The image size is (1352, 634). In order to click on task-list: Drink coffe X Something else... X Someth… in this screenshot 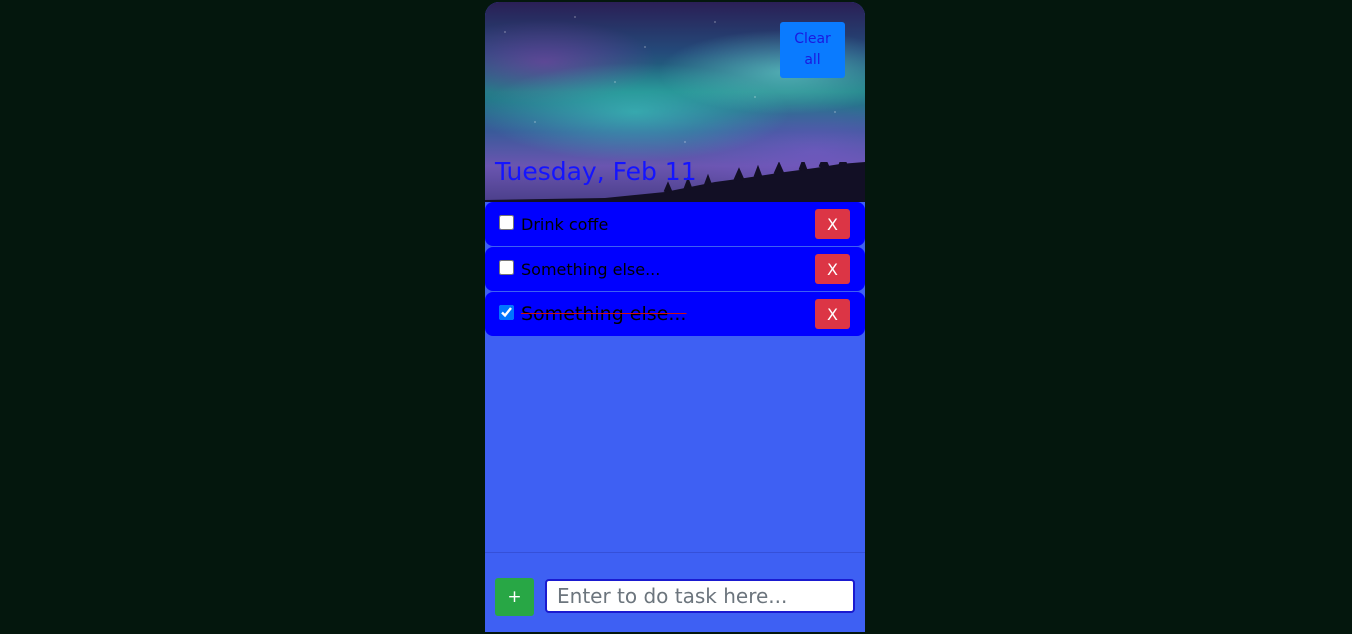, I will do `click(675, 269)`.